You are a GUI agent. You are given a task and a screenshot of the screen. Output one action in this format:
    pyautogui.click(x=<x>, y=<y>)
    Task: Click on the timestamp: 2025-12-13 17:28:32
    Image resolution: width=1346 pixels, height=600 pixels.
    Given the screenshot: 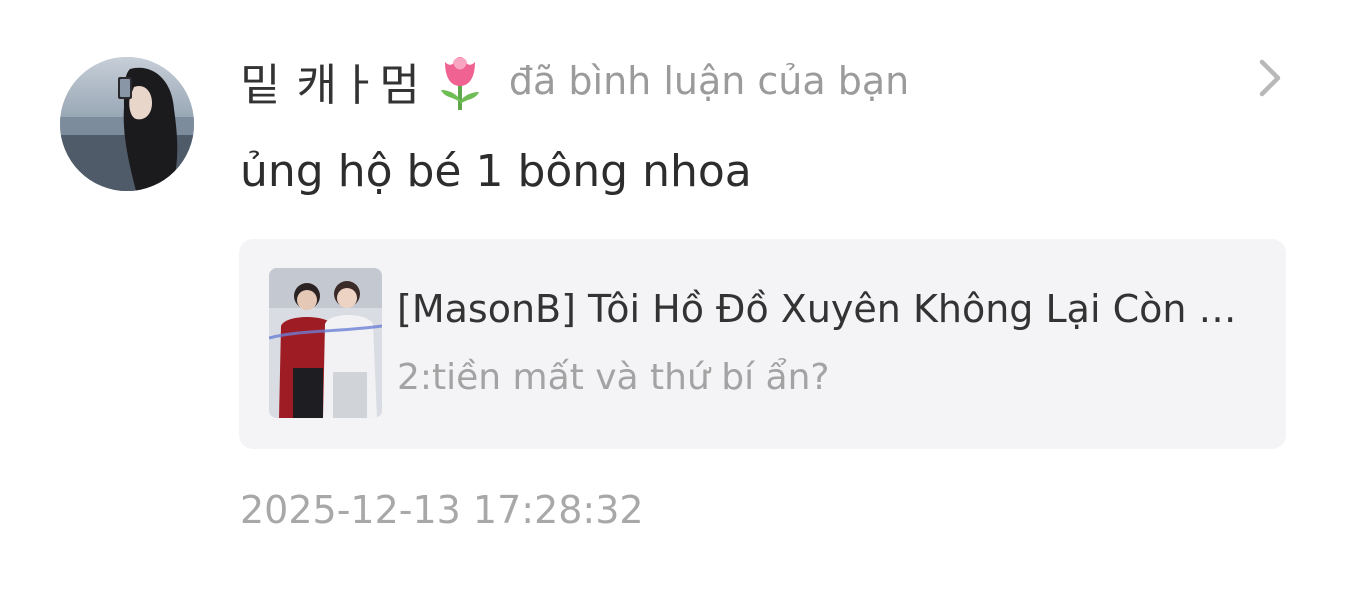 What is the action you would take?
    pyautogui.click(x=442, y=510)
    